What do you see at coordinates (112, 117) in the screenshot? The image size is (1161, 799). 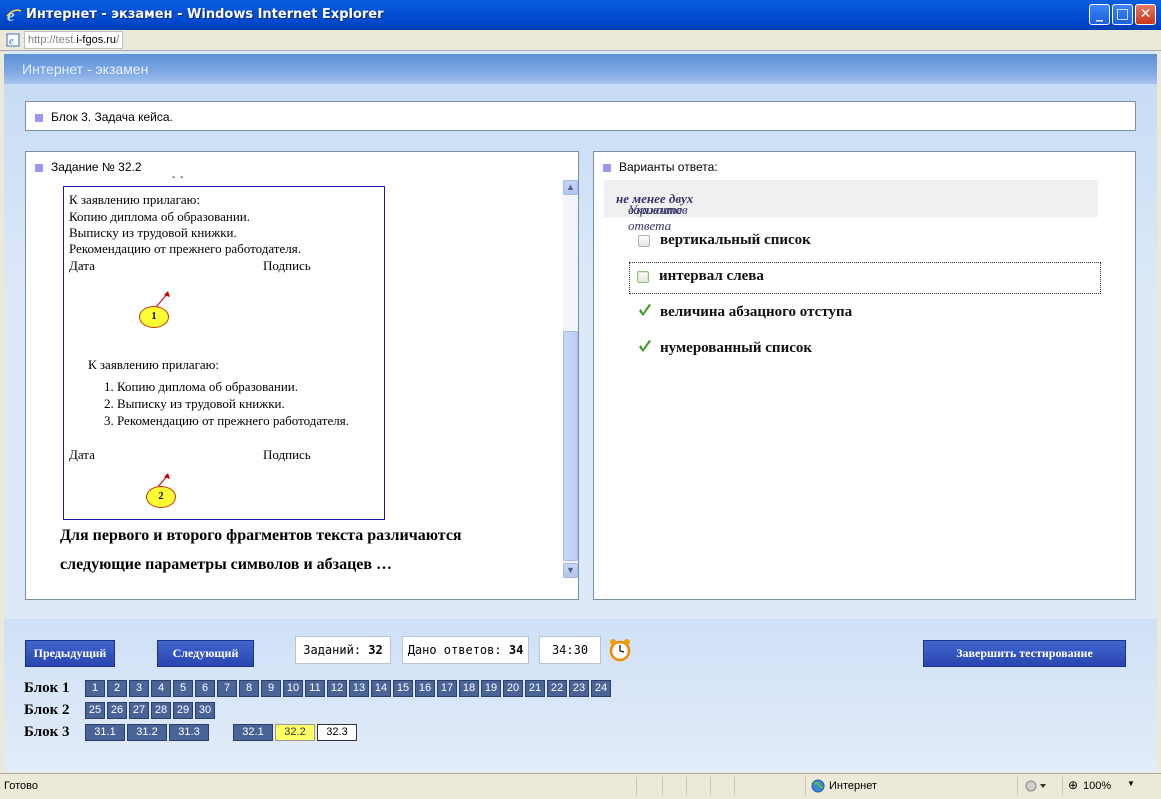 I see `block-title: Блок 3. Задача кейса.` at bounding box center [112, 117].